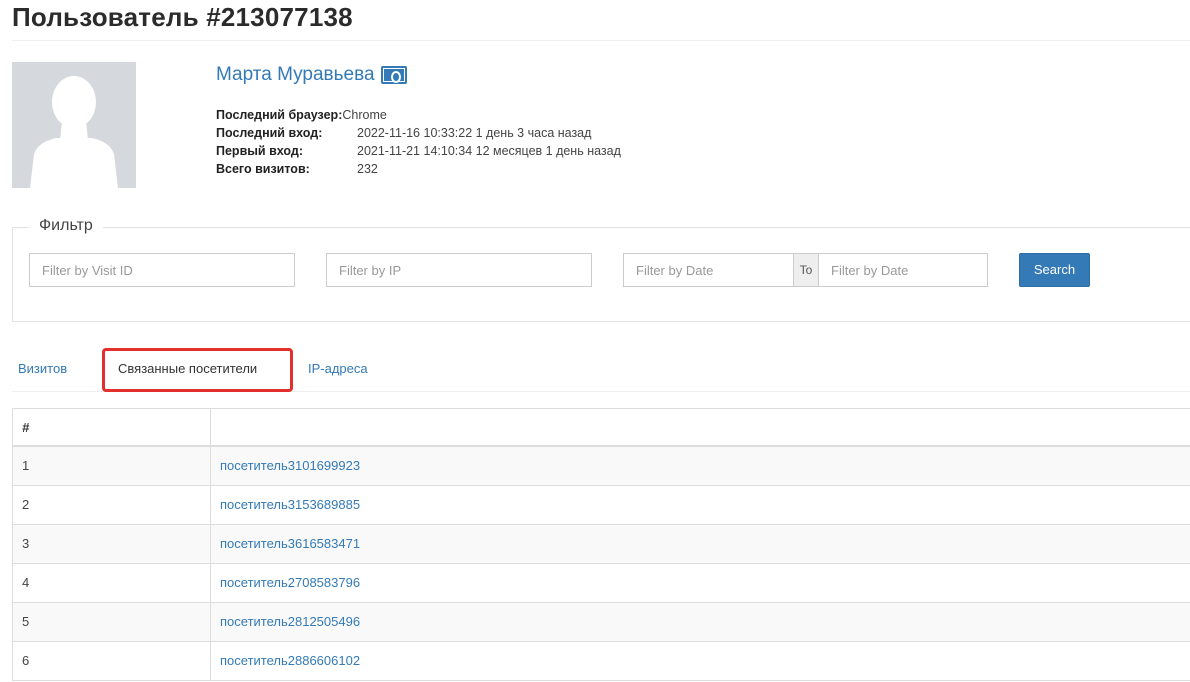 The height and width of the screenshot is (682, 1190). I want to click on tab-visits: Визитов, so click(42, 370).